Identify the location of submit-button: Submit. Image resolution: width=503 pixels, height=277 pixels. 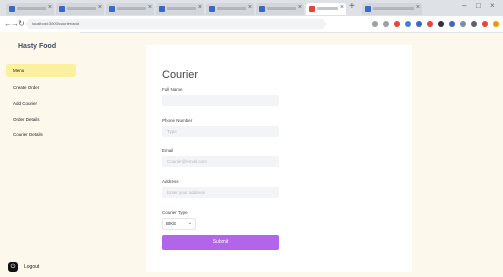
(220, 242).